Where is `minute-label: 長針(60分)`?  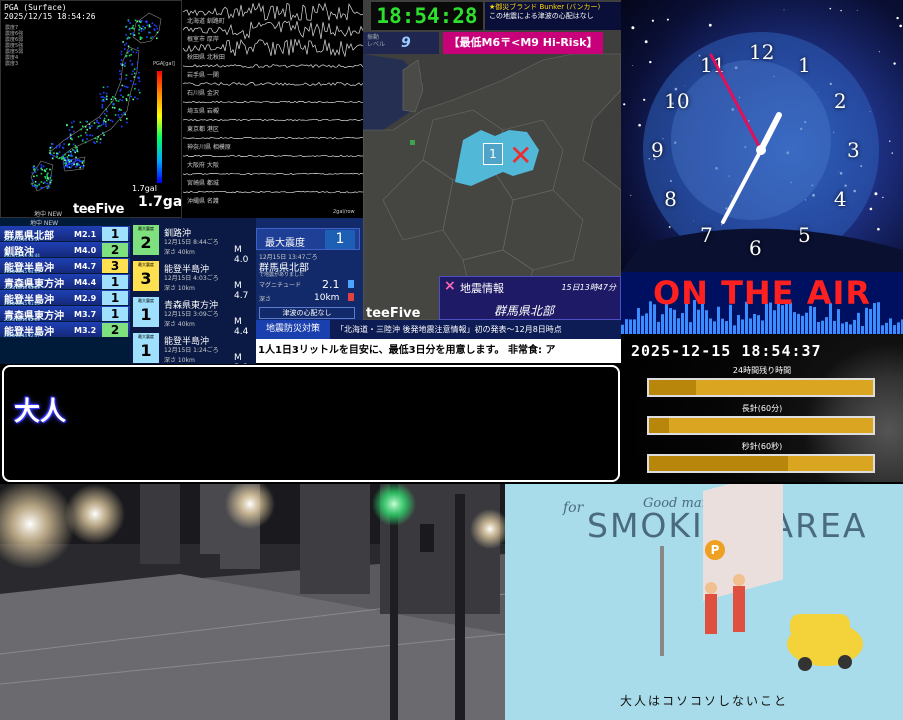 minute-label: 長針(60分) is located at coordinates (762, 408).